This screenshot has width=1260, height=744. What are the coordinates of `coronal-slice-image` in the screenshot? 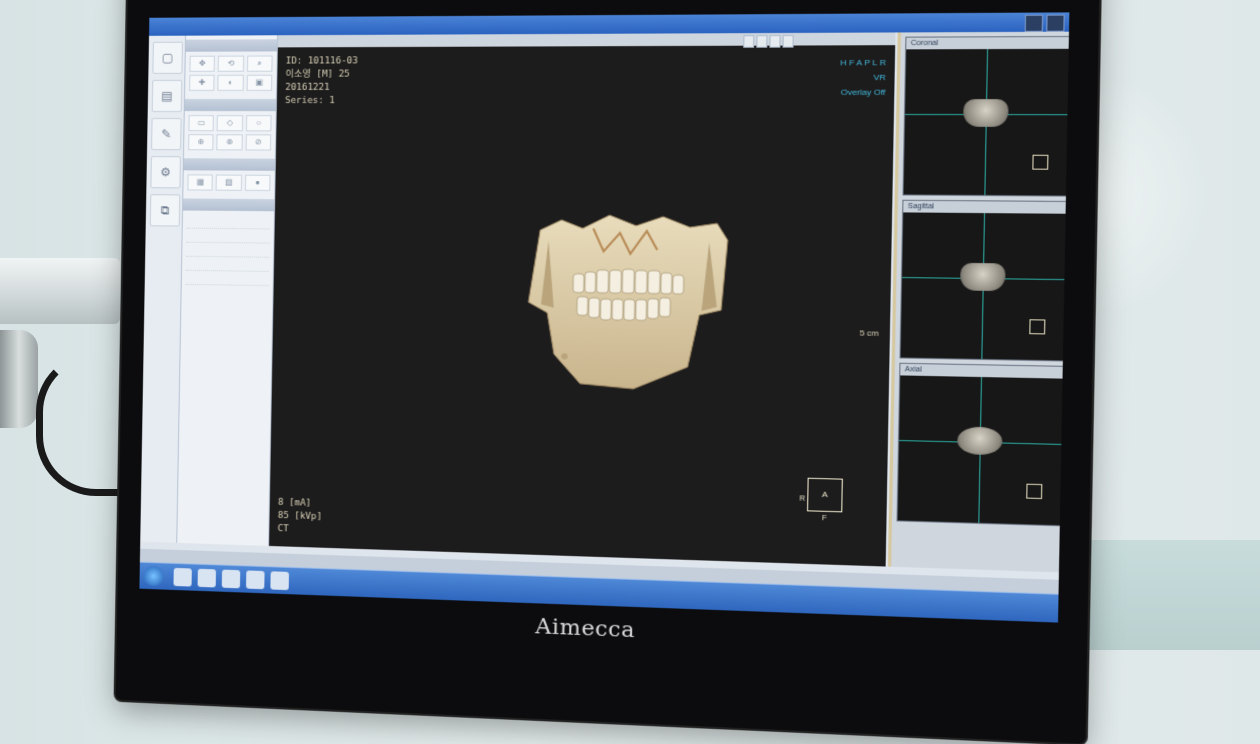 It's located at (986, 113).